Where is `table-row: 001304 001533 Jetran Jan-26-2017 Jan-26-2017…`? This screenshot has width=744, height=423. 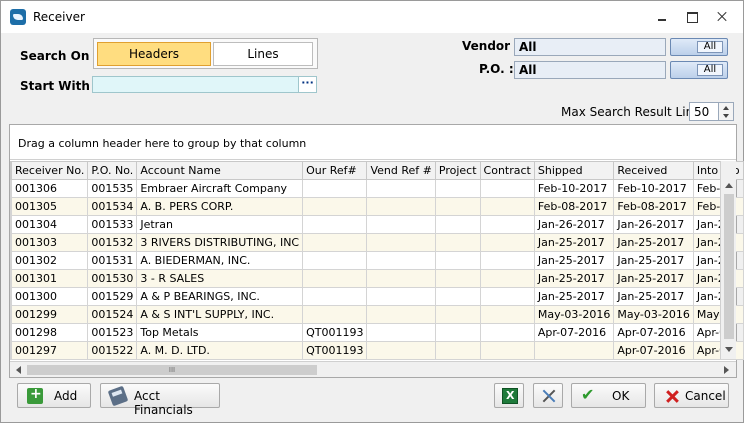 table-row: 001304 001533 Jetran Jan-26-2017 Jan-26-2017… is located at coordinates (377, 224).